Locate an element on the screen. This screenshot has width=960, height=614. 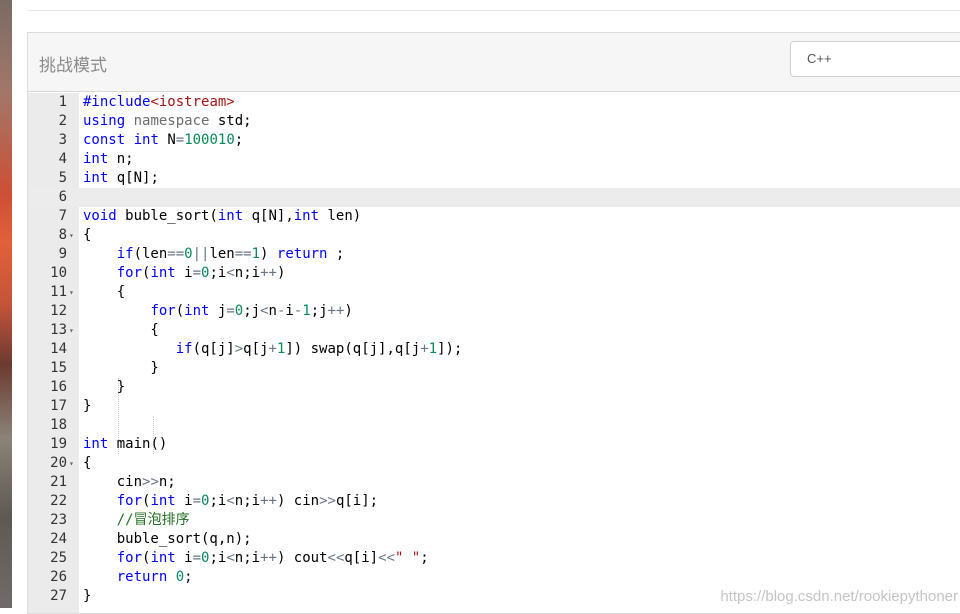
code-line: 14 if(q[j]>q[j+1]) swap(q[j],q[j+1]); is located at coordinates (494, 349).